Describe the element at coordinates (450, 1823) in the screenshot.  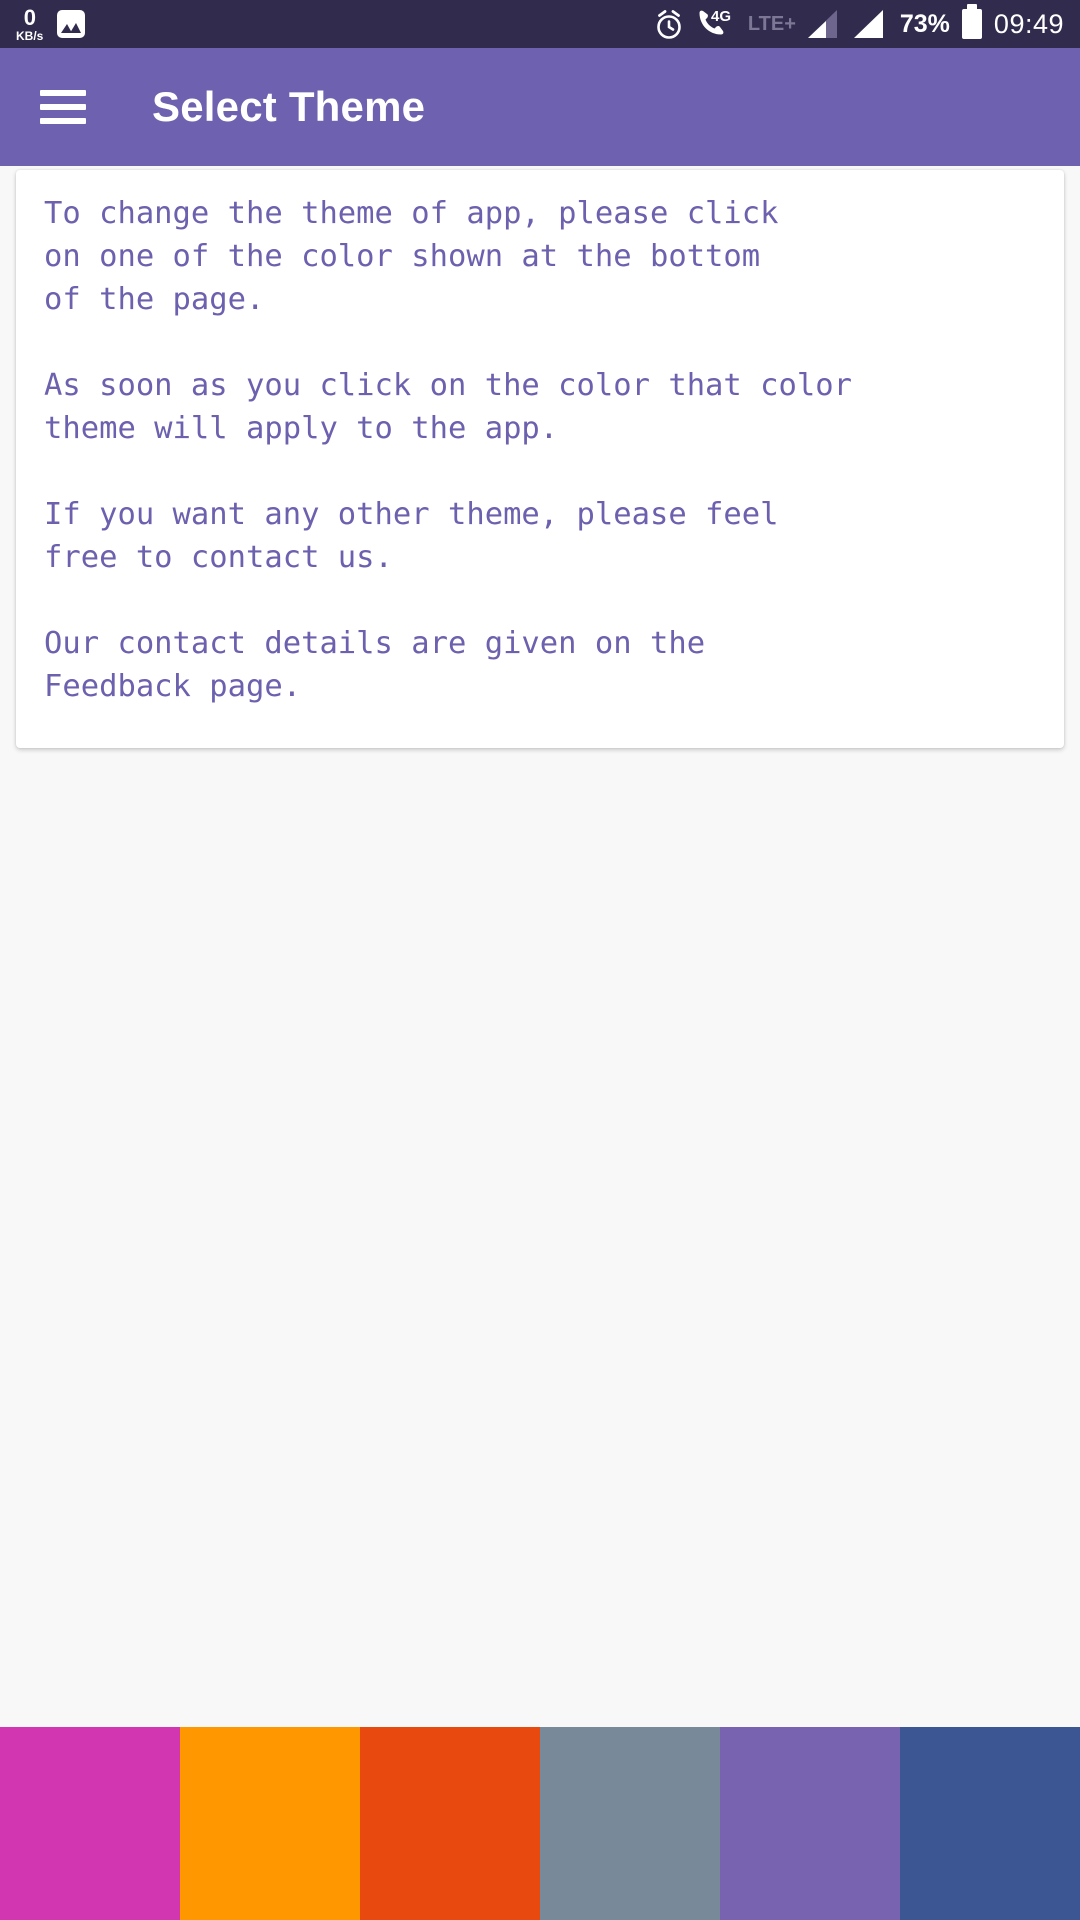
I see `theme-swatch-deep-orange` at that location.